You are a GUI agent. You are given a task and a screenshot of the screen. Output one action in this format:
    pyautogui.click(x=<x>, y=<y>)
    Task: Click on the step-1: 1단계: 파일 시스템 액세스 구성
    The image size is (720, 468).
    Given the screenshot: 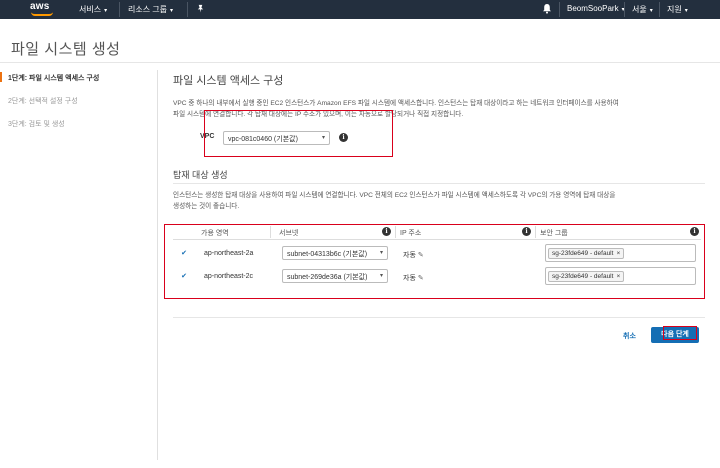 What is the action you would take?
    pyautogui.click(x=78, y=78)
    